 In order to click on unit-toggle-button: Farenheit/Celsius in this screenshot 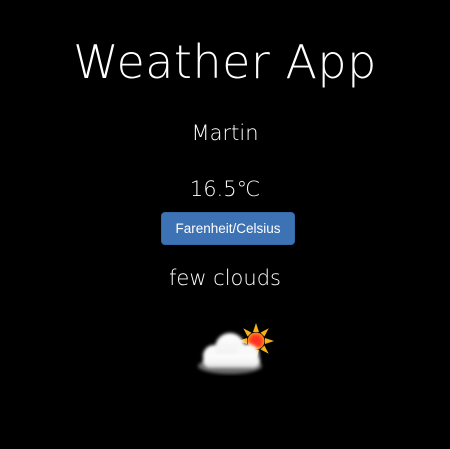, I will do `click(228, 228)`.